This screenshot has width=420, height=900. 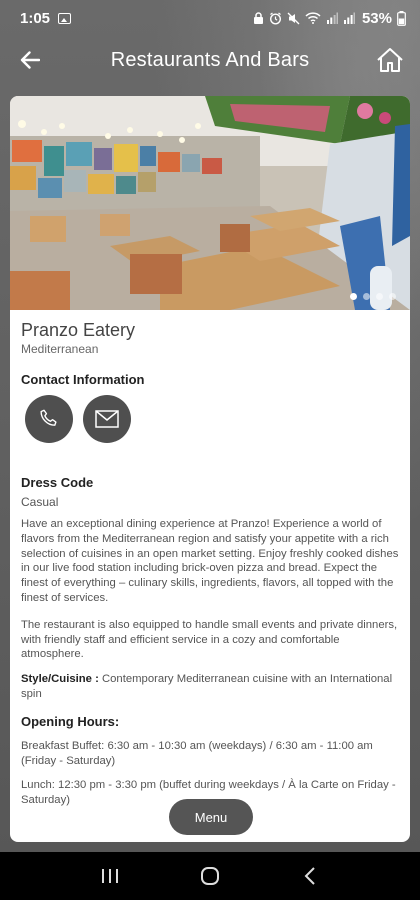 I want to click on back-button, so click(x=30, y=60).